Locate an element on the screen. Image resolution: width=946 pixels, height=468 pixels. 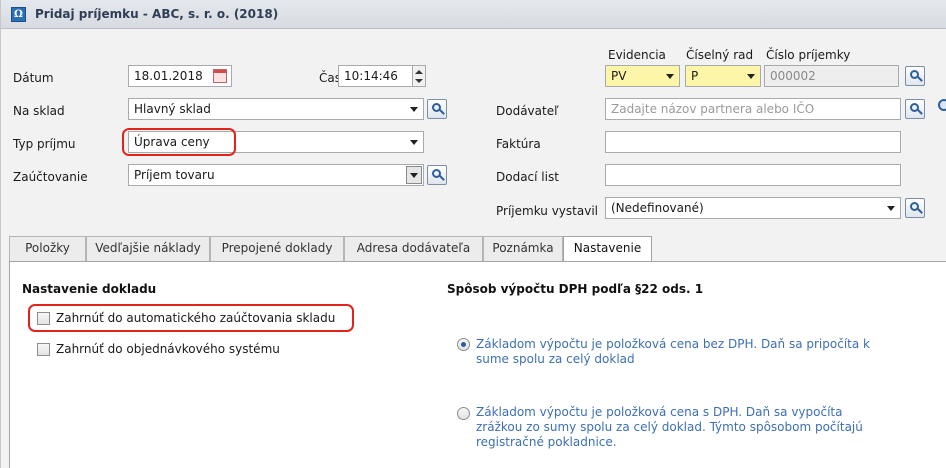
ciselny-rad-label: Číselný rad is located at coordinates (720, 55).